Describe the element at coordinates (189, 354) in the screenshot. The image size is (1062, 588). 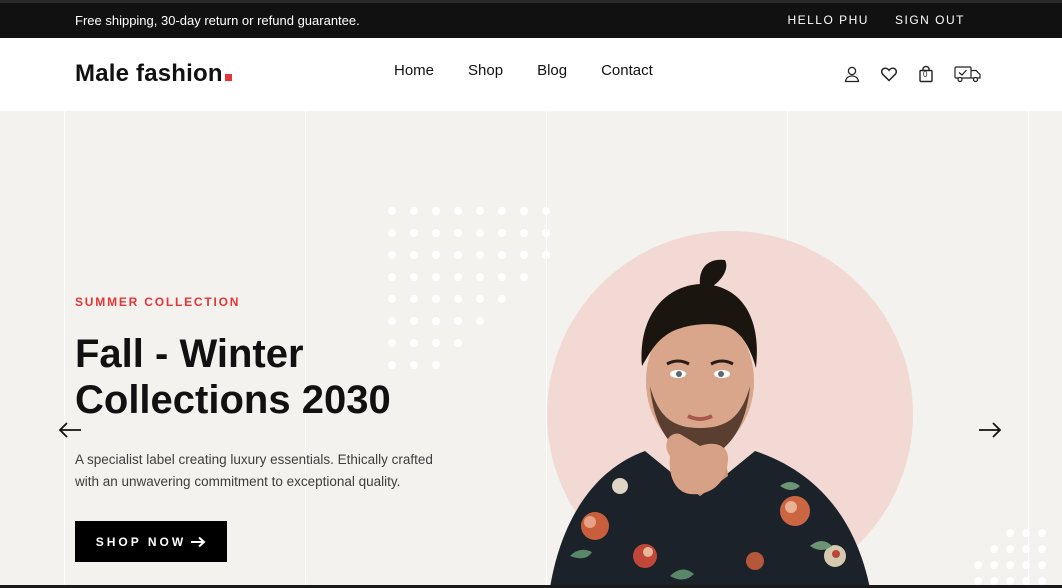
I see `hero-title-line-1: Fall - Winter` at that location.